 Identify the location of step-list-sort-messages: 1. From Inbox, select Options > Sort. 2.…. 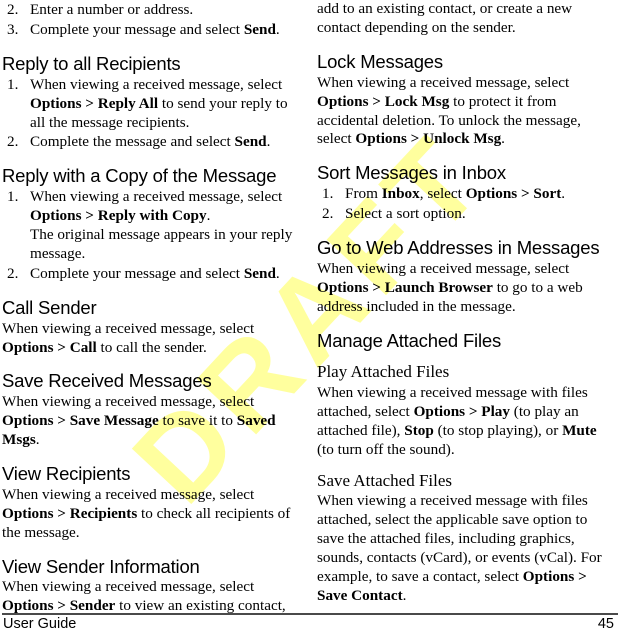
(466, 204).